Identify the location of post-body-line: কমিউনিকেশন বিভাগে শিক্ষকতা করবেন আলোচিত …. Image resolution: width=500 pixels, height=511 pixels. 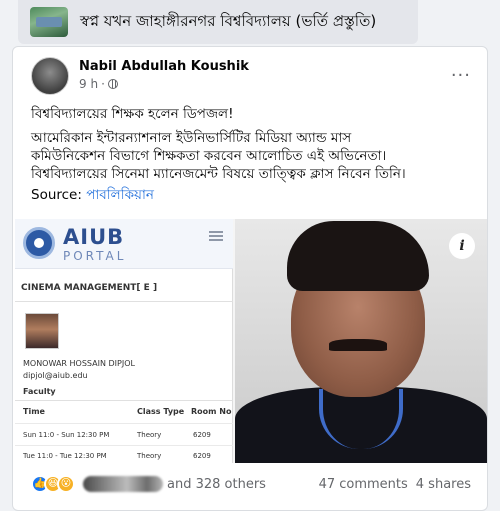
(209, 156).